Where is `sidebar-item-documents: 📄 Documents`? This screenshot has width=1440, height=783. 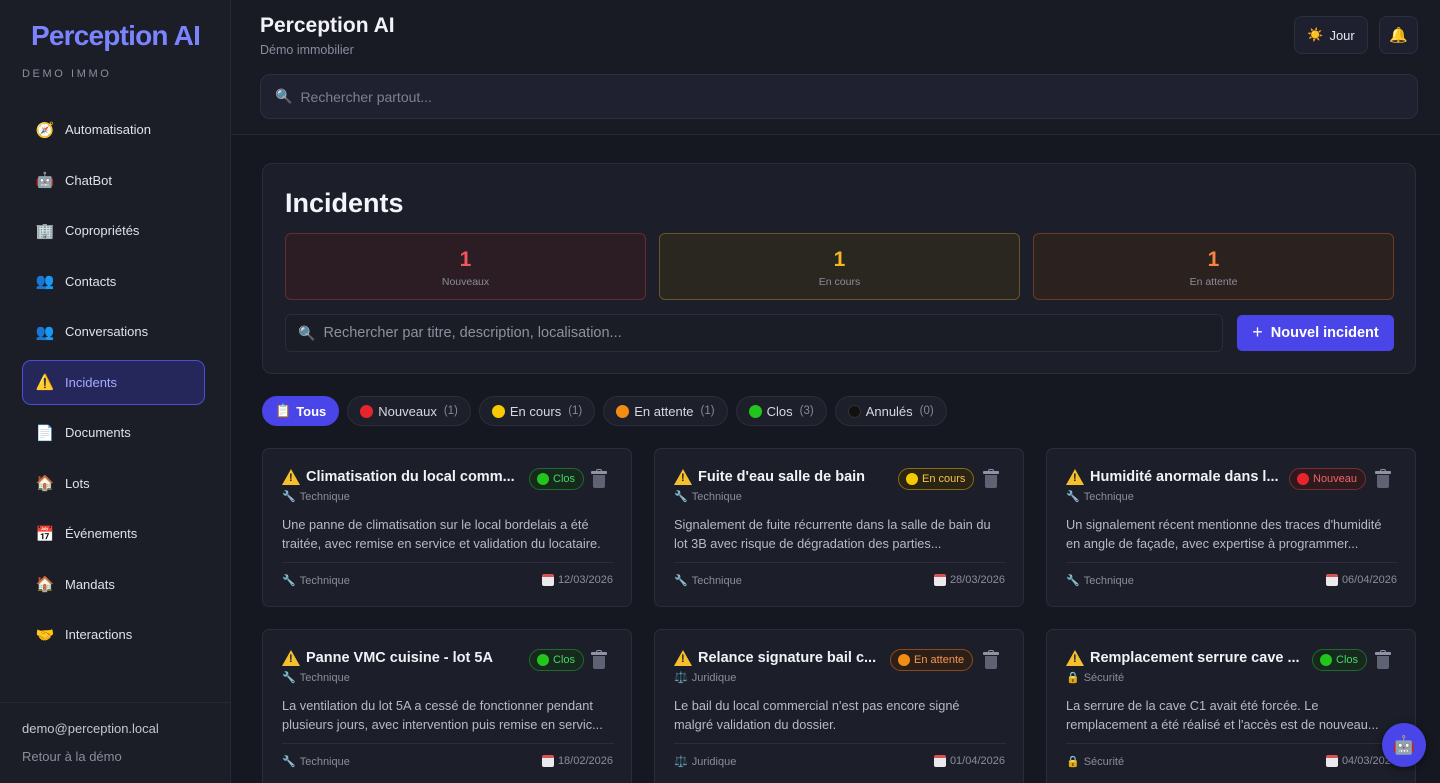
sidebar-item-documents: 📄 Documents is located at coordinates (113, 432).